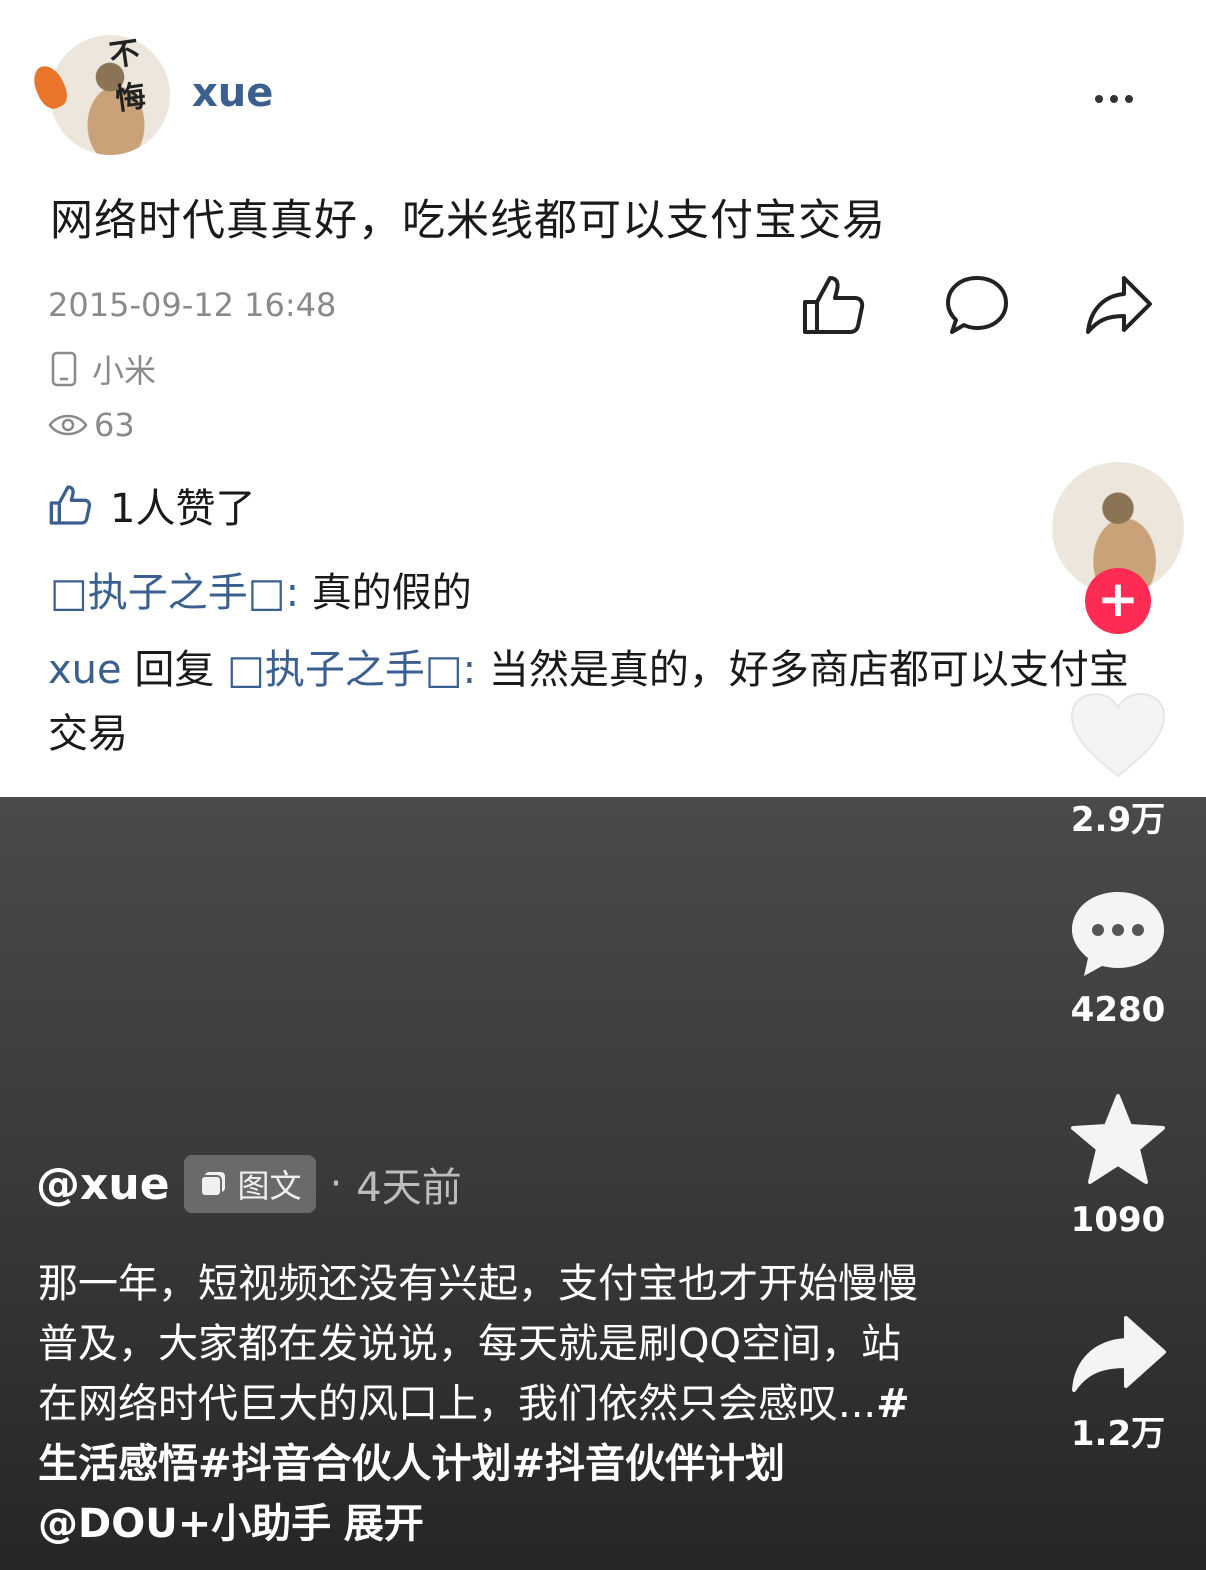 This screenshot has width=1206, height=1570. I want to click on post-timestamp: 2015-09-12 16:48, so click(192, 305).